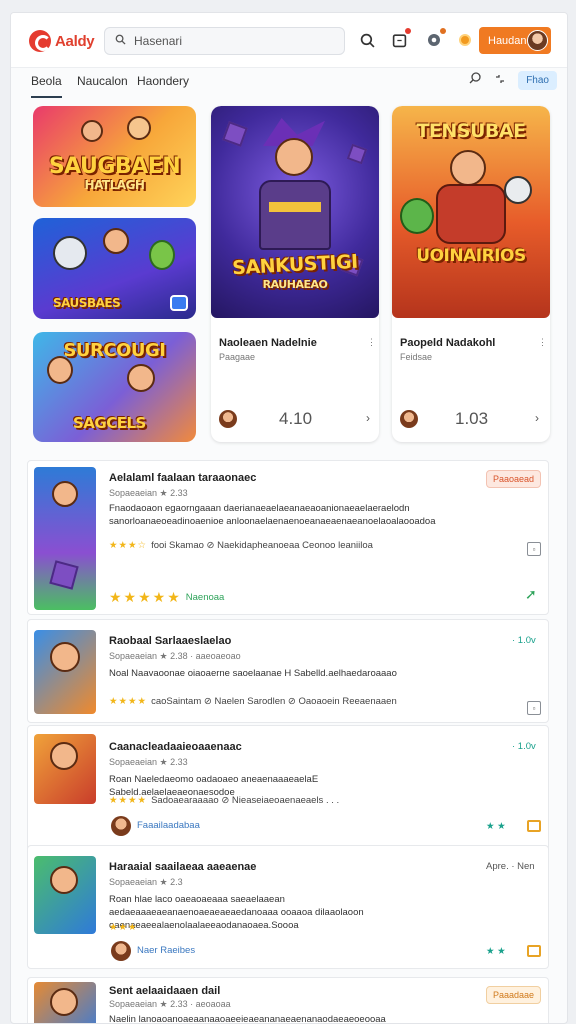 The image size is (576, 1024). What do you see at coordinates (475, 80) in the screenshot?
I see `edit-icon` at bounding box center [475, 80].